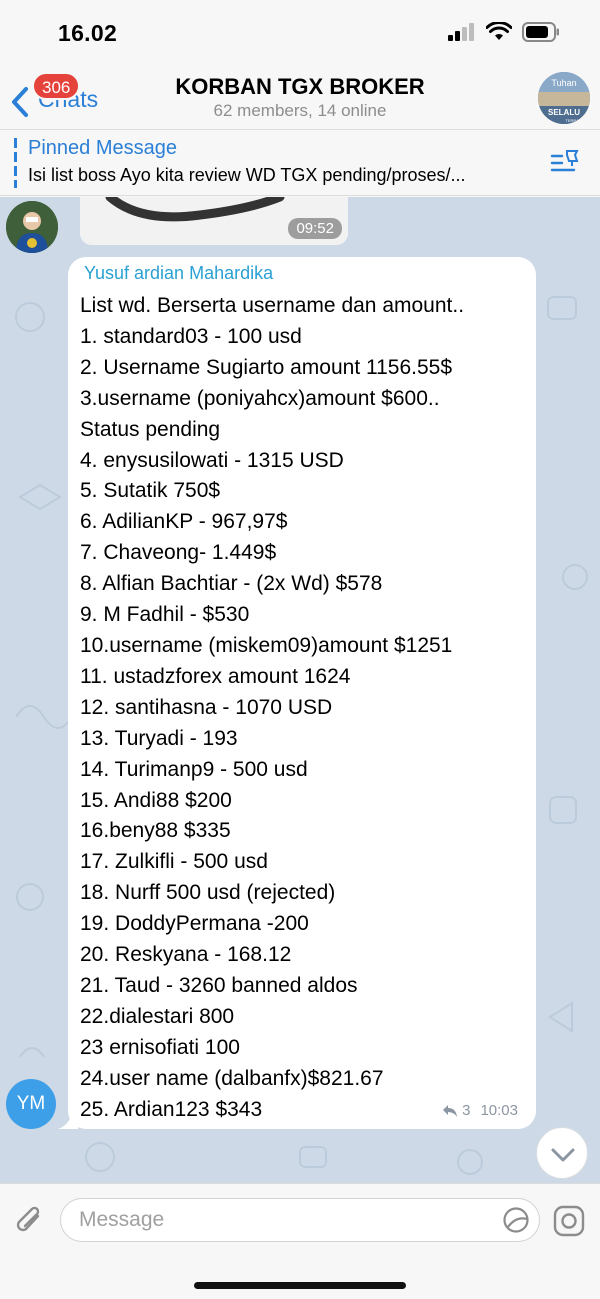 Image resolution: width=600 pixels, height=1299 pixels. What do you see at coordinates (191, 336) in the screenshot?
I see `message-line: 1. standard03 - 100 usd` at bounding box center [191, 336].